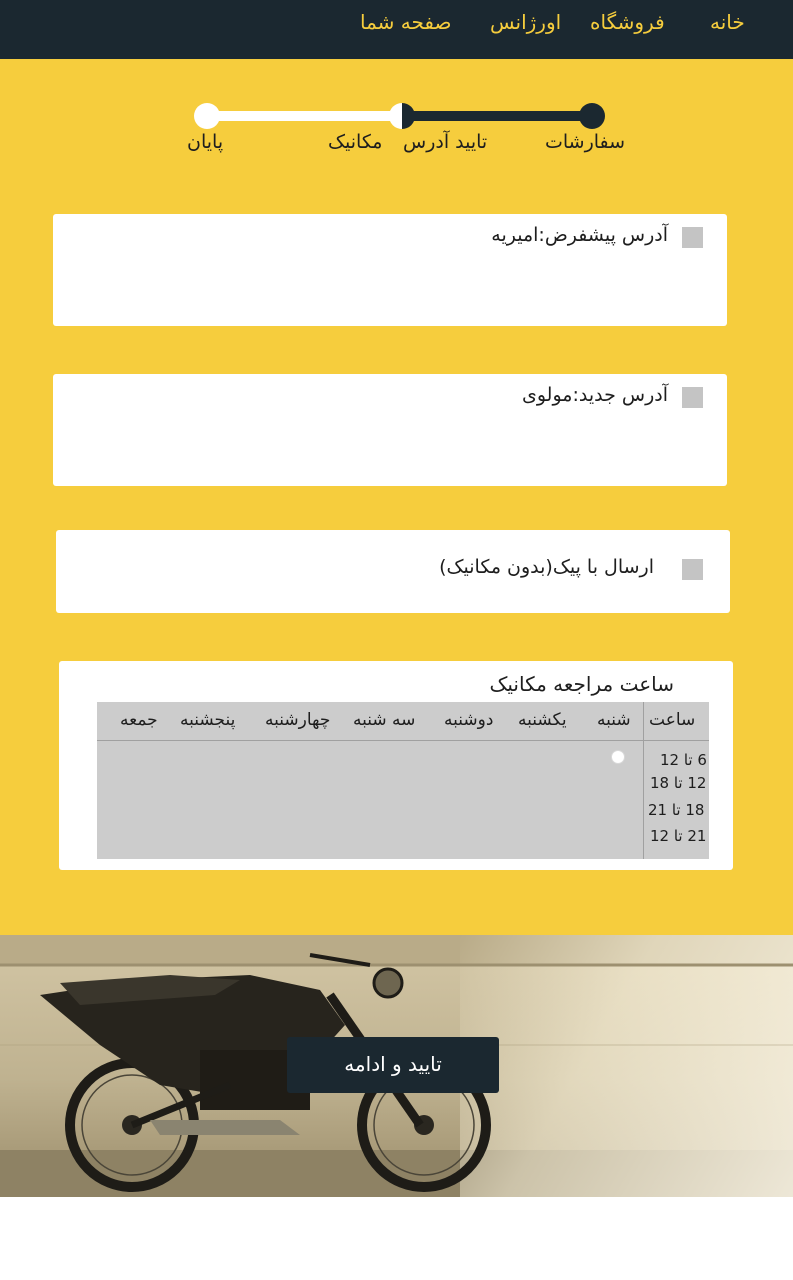  I want to click on step-label-confirm-address: تایید آدرس, so click(445, 142).